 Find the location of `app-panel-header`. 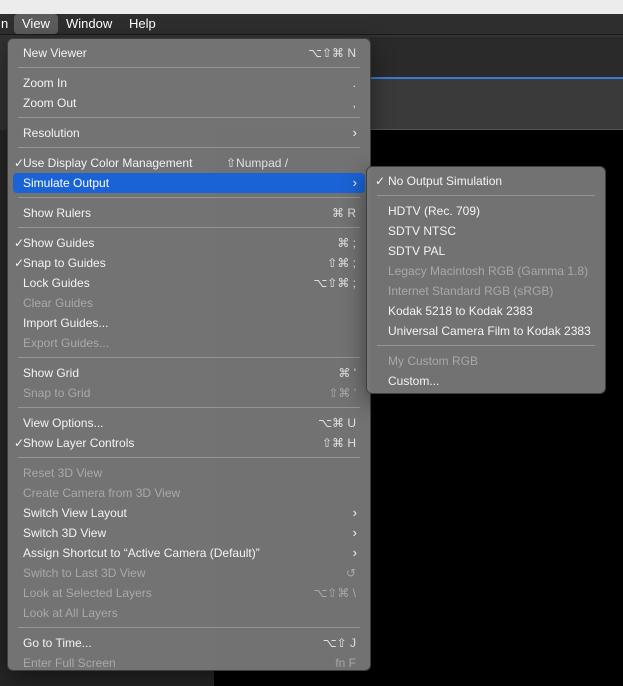

app-panel-header is located at coordinates (496, 57).